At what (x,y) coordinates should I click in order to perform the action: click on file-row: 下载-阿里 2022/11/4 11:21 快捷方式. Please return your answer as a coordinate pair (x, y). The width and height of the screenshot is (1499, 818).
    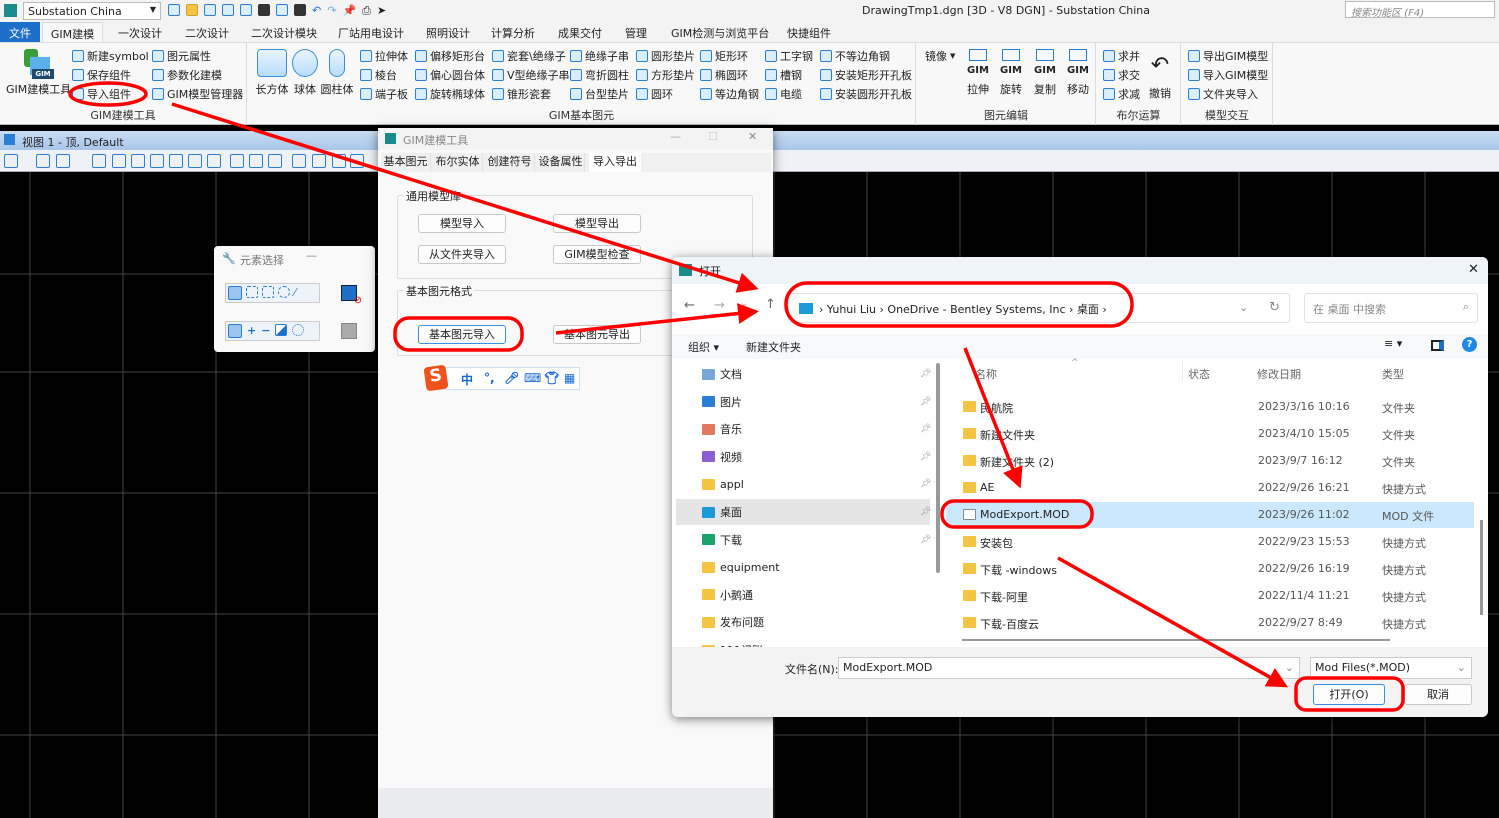
    Looking at the image, I should click on (1210, 596).